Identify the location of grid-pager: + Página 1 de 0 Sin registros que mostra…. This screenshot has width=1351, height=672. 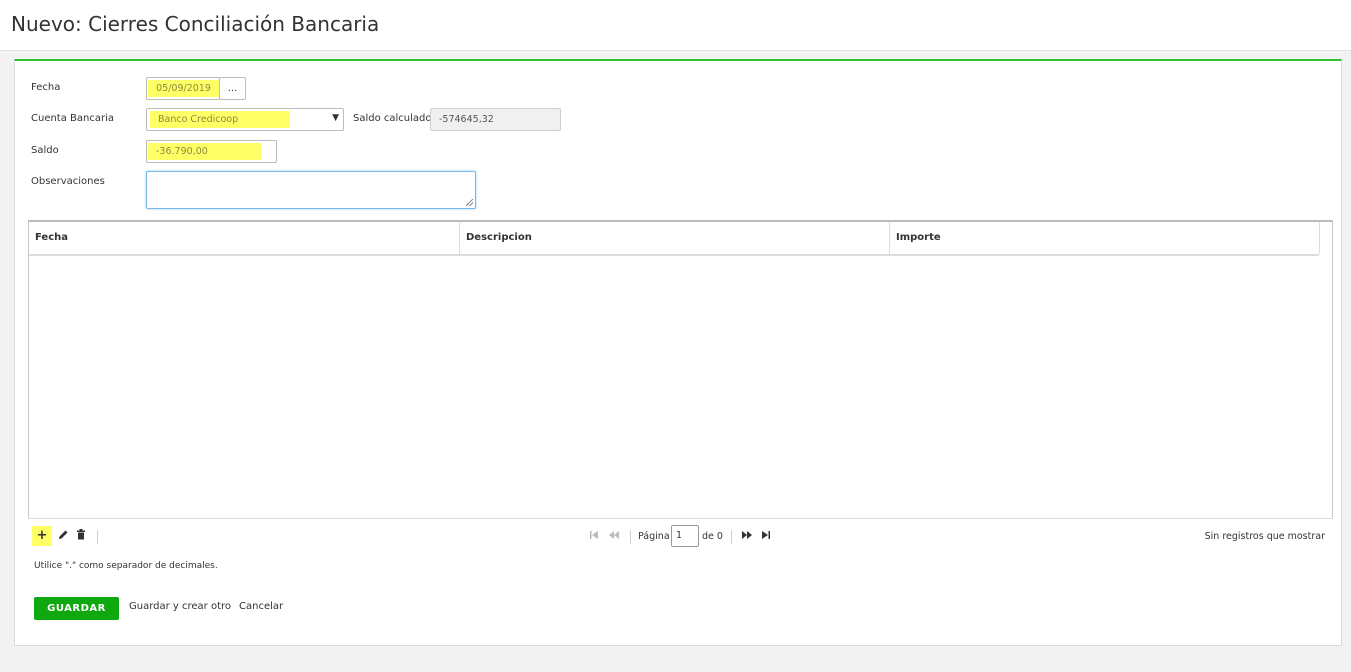
(680, 536).